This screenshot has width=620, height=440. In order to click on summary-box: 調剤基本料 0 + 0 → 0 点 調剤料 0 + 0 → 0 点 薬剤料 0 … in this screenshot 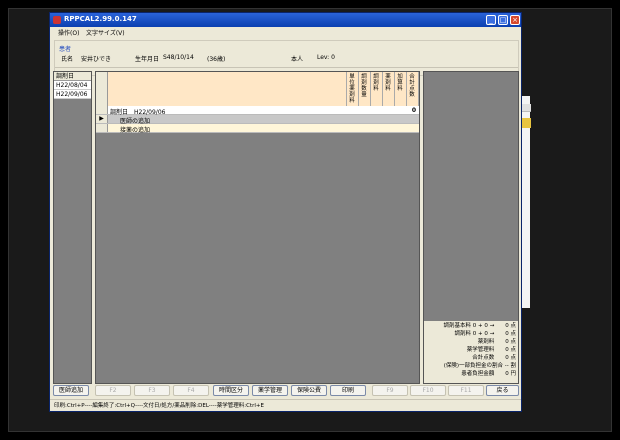, I will do `click(471, 352)`.